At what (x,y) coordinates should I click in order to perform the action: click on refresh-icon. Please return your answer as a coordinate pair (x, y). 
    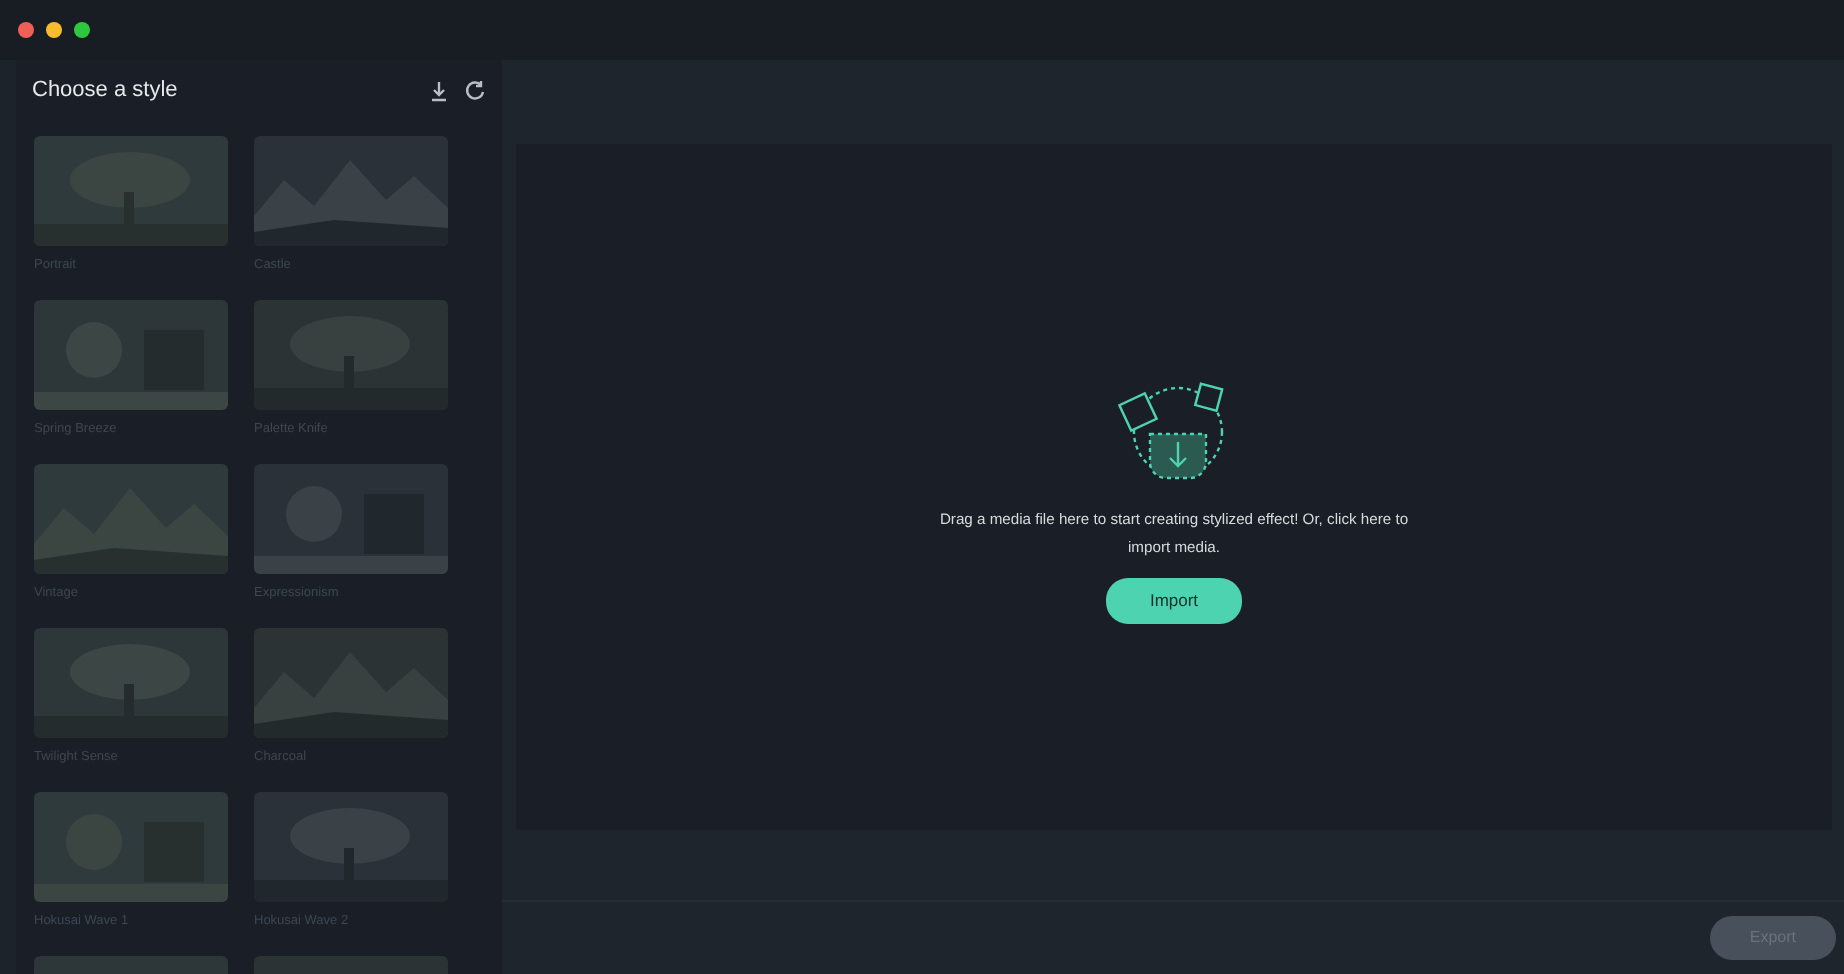
    Looking at the image, I should click on (475, 90).